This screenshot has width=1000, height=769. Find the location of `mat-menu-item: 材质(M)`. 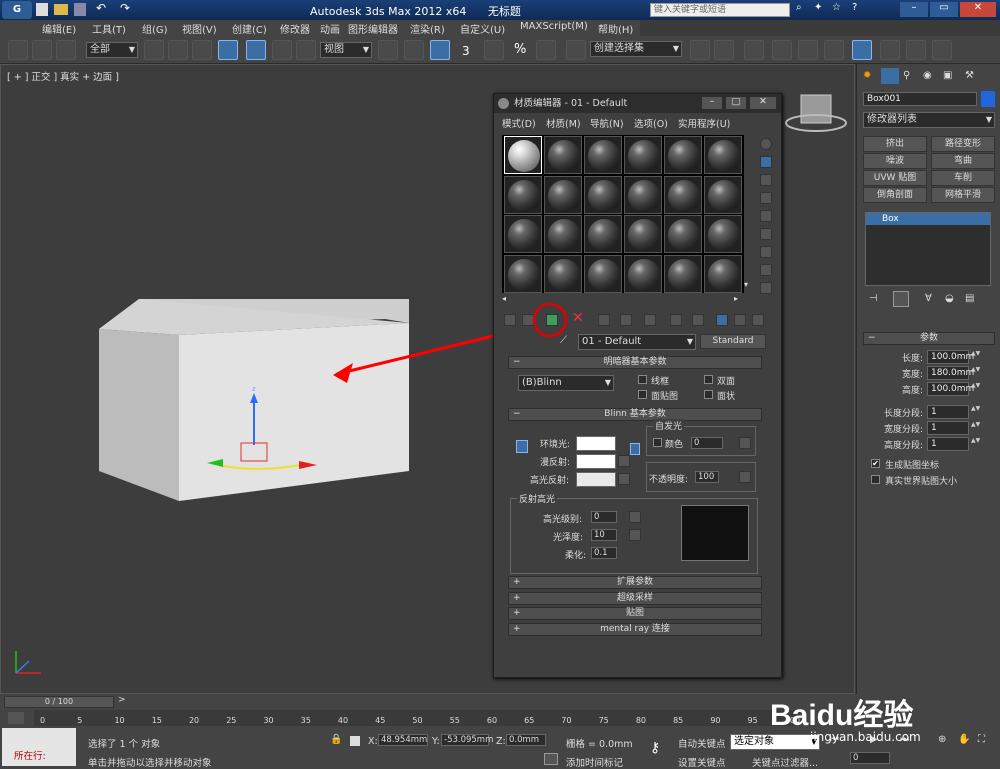

mat-menu-item: 材质(M) is located at coordinates (563, 123).